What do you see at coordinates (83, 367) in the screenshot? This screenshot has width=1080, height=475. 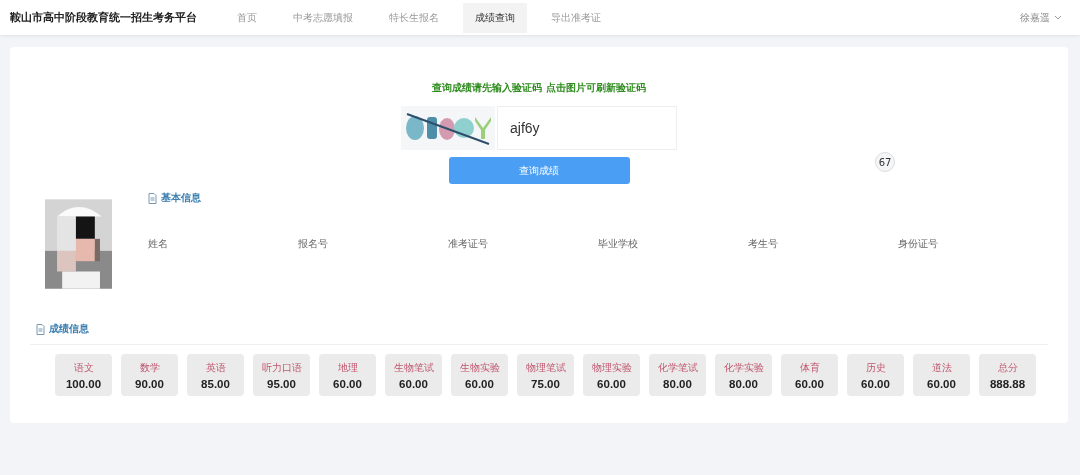 I see `subject-label: 语文` at bounding box center [83, 367].